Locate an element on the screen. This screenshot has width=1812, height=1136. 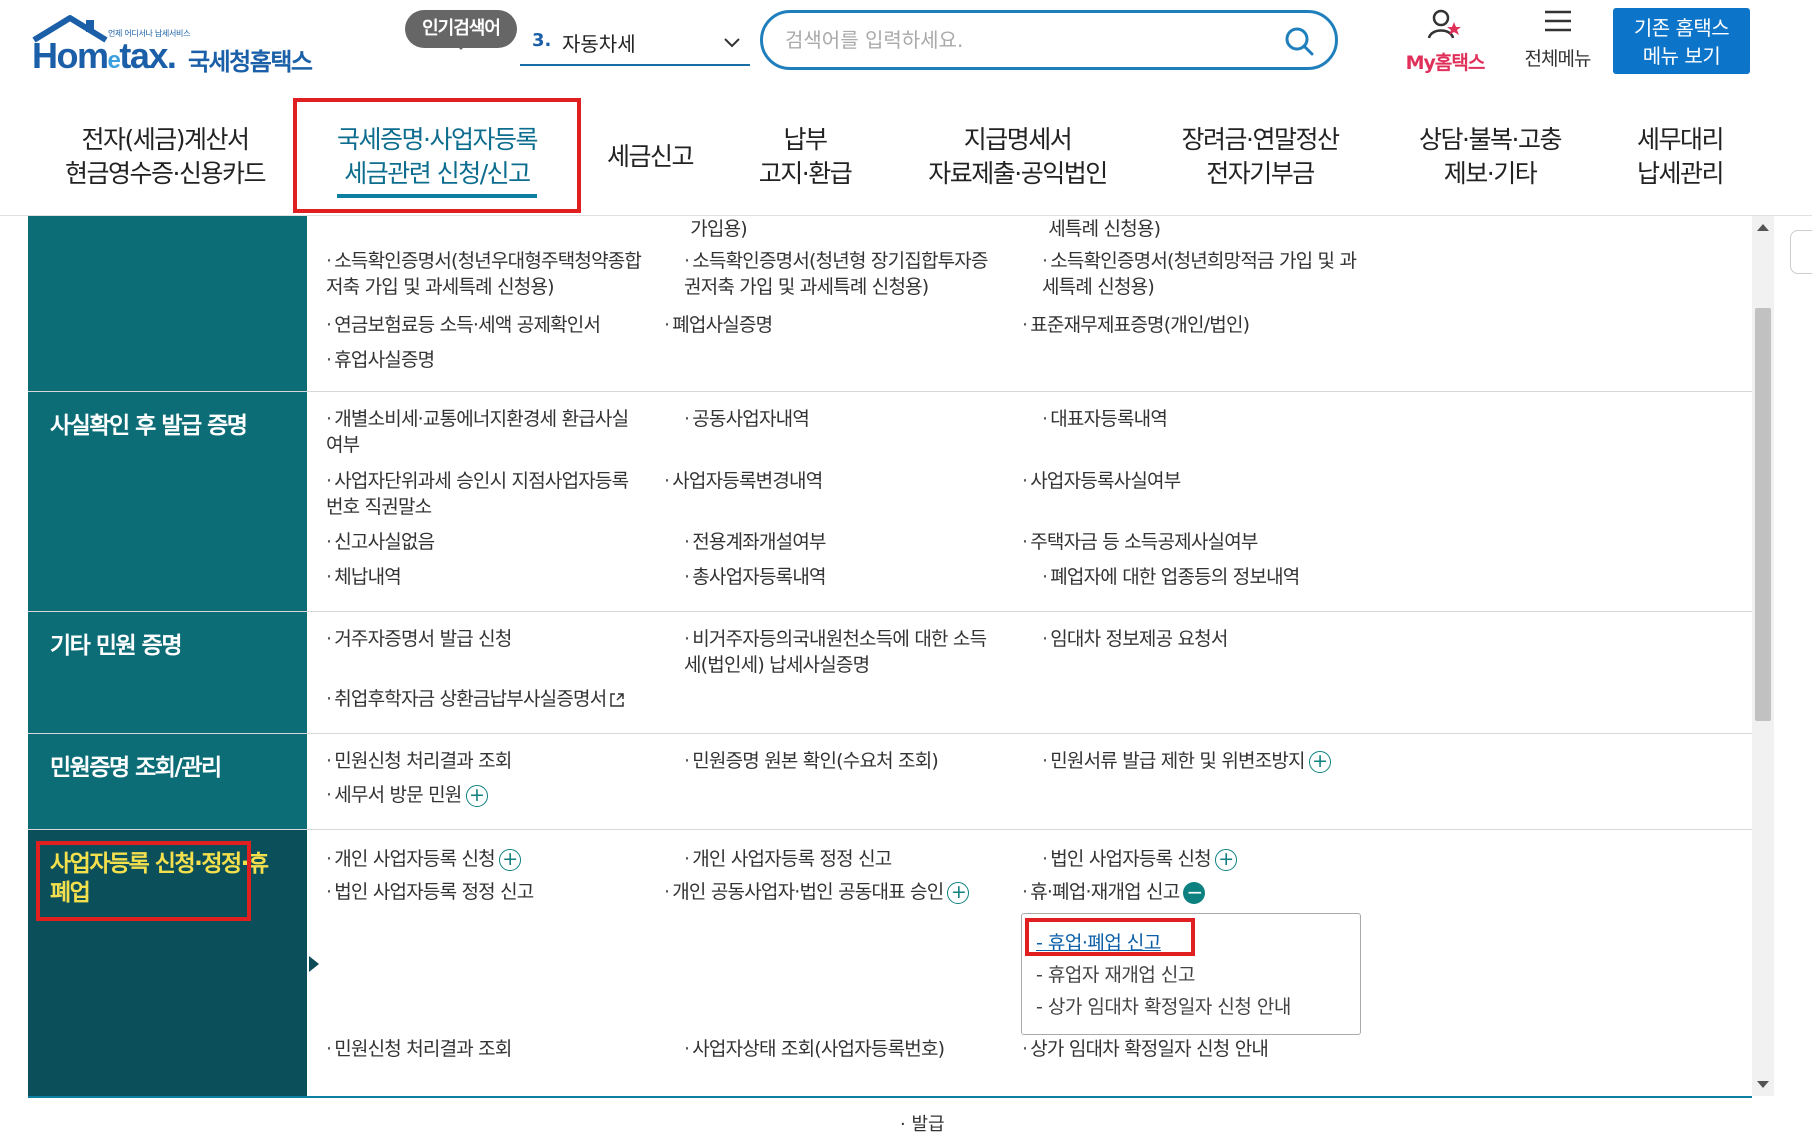
menu-link-registration-change: 사업자등록변경내역 is located at coordinates (743, 481).